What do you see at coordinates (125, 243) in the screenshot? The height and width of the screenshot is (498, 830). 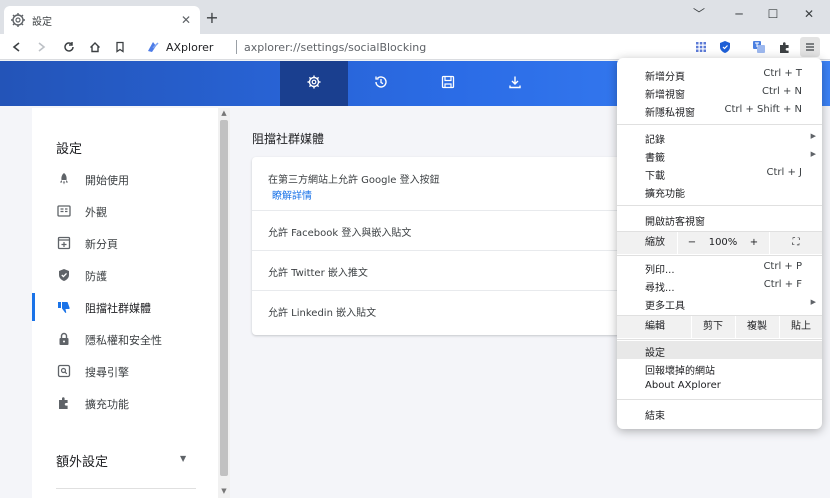 I see `sidebar-item-new-tab: 新分頁` at bounding box center [125, 243].